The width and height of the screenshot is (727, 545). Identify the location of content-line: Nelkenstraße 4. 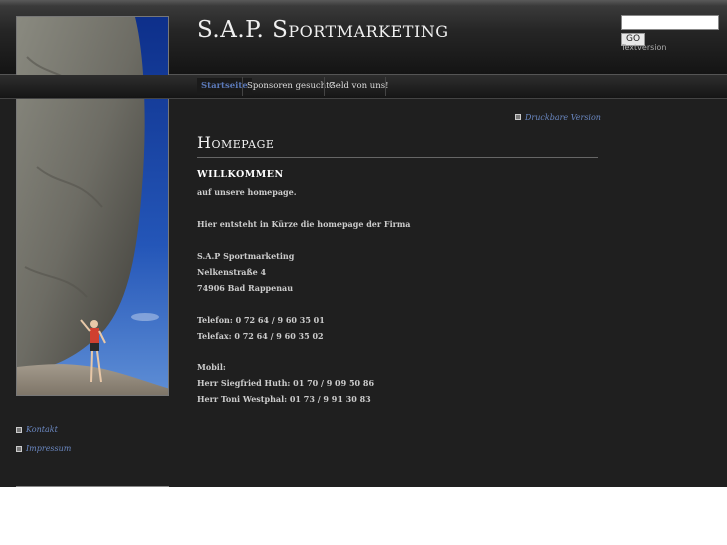
(232, 272).